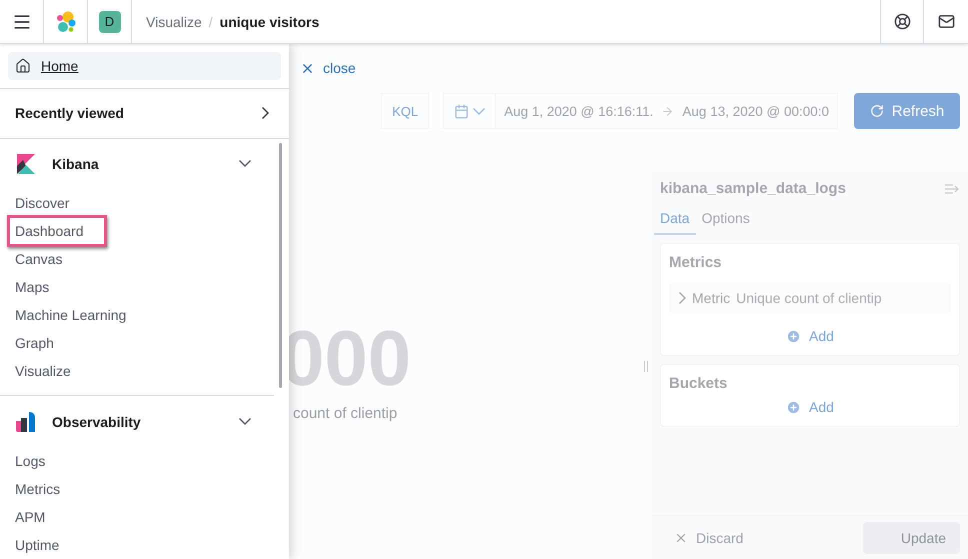  Describe the element at coordinates (174, 22) in the screenshot. I see `breadcrumb: Visualize` at that location.